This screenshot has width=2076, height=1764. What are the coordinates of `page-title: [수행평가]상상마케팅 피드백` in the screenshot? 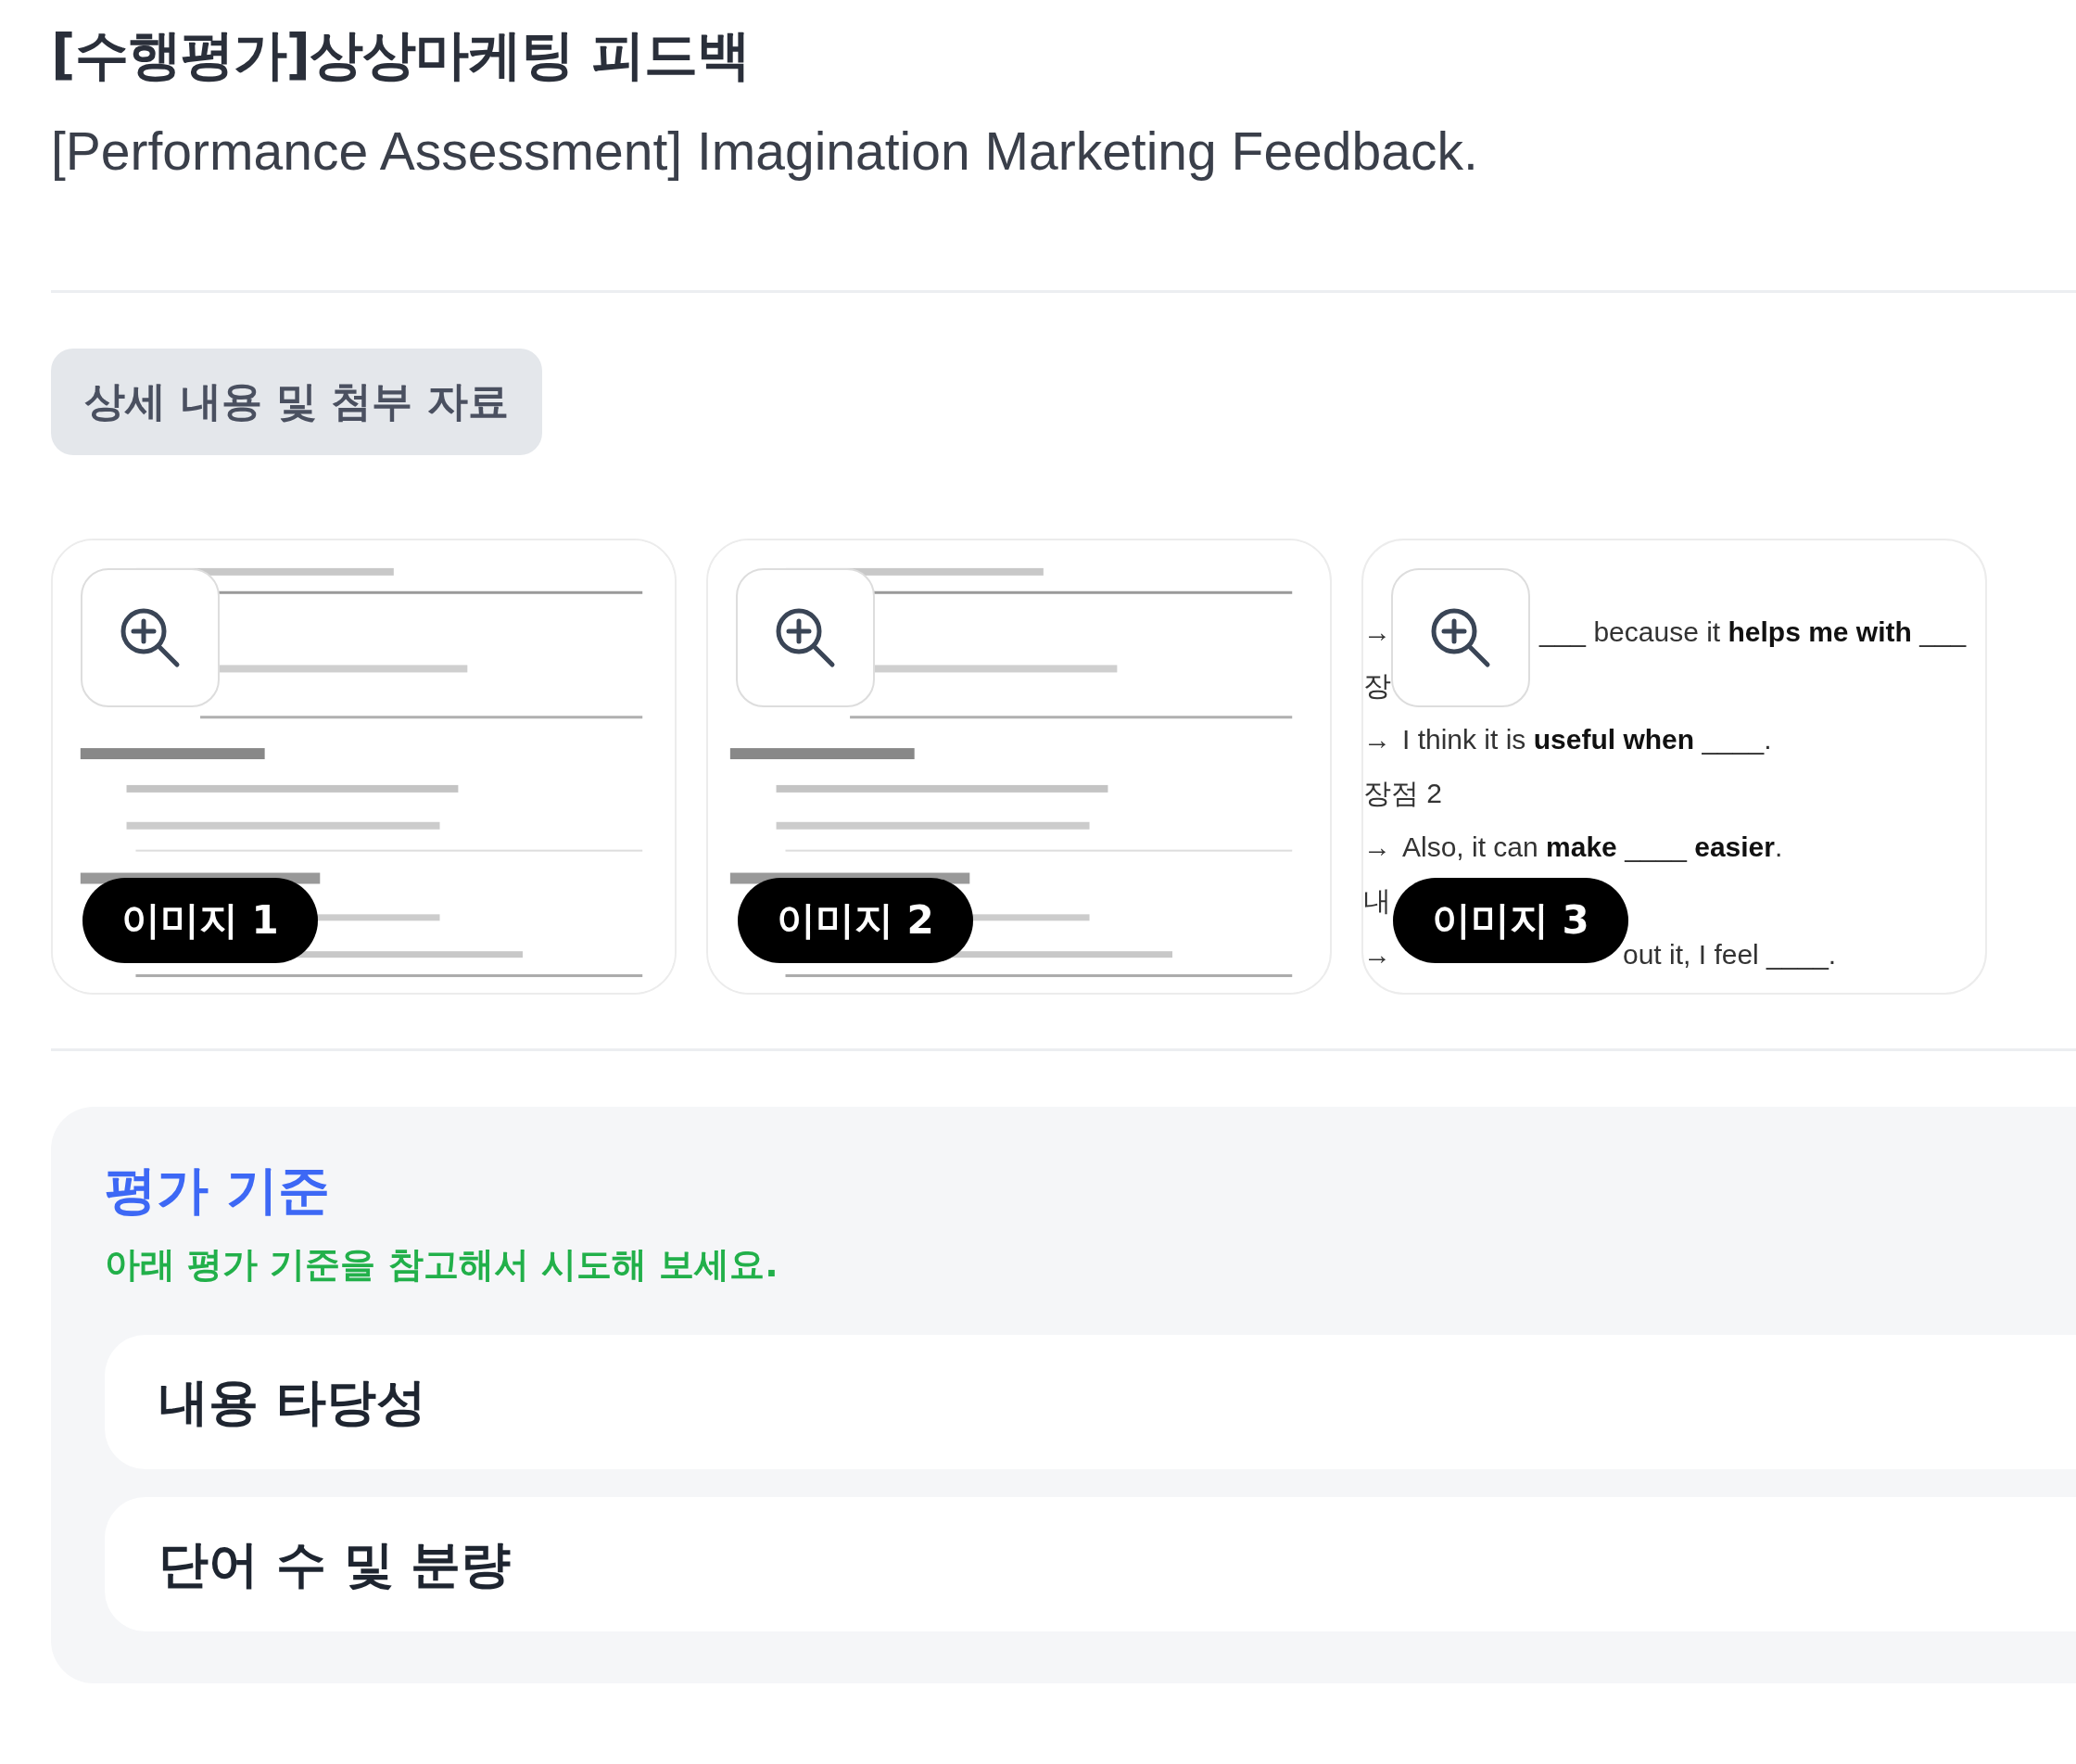 It's located at (401, 55).